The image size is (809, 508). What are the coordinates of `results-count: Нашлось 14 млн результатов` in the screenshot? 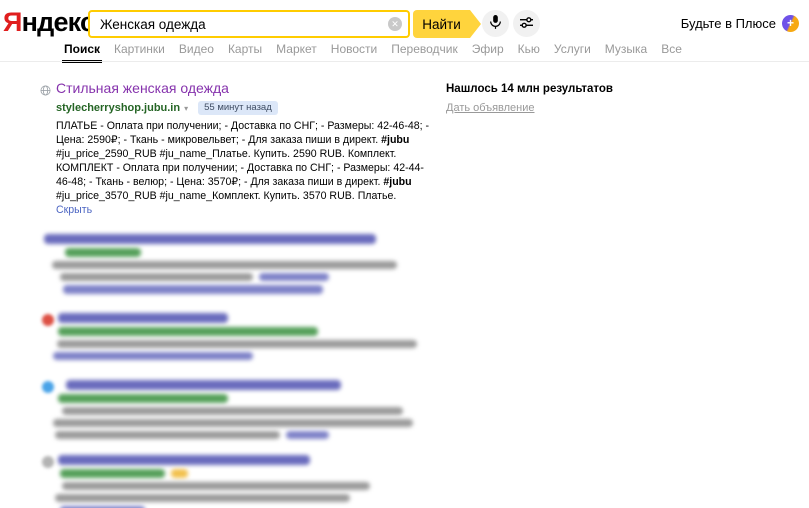 It's located at (529, 89).